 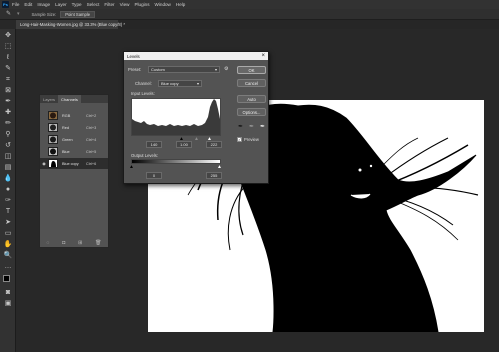 I want to click on tab-channels: Channels, so click(x=69, y=99).